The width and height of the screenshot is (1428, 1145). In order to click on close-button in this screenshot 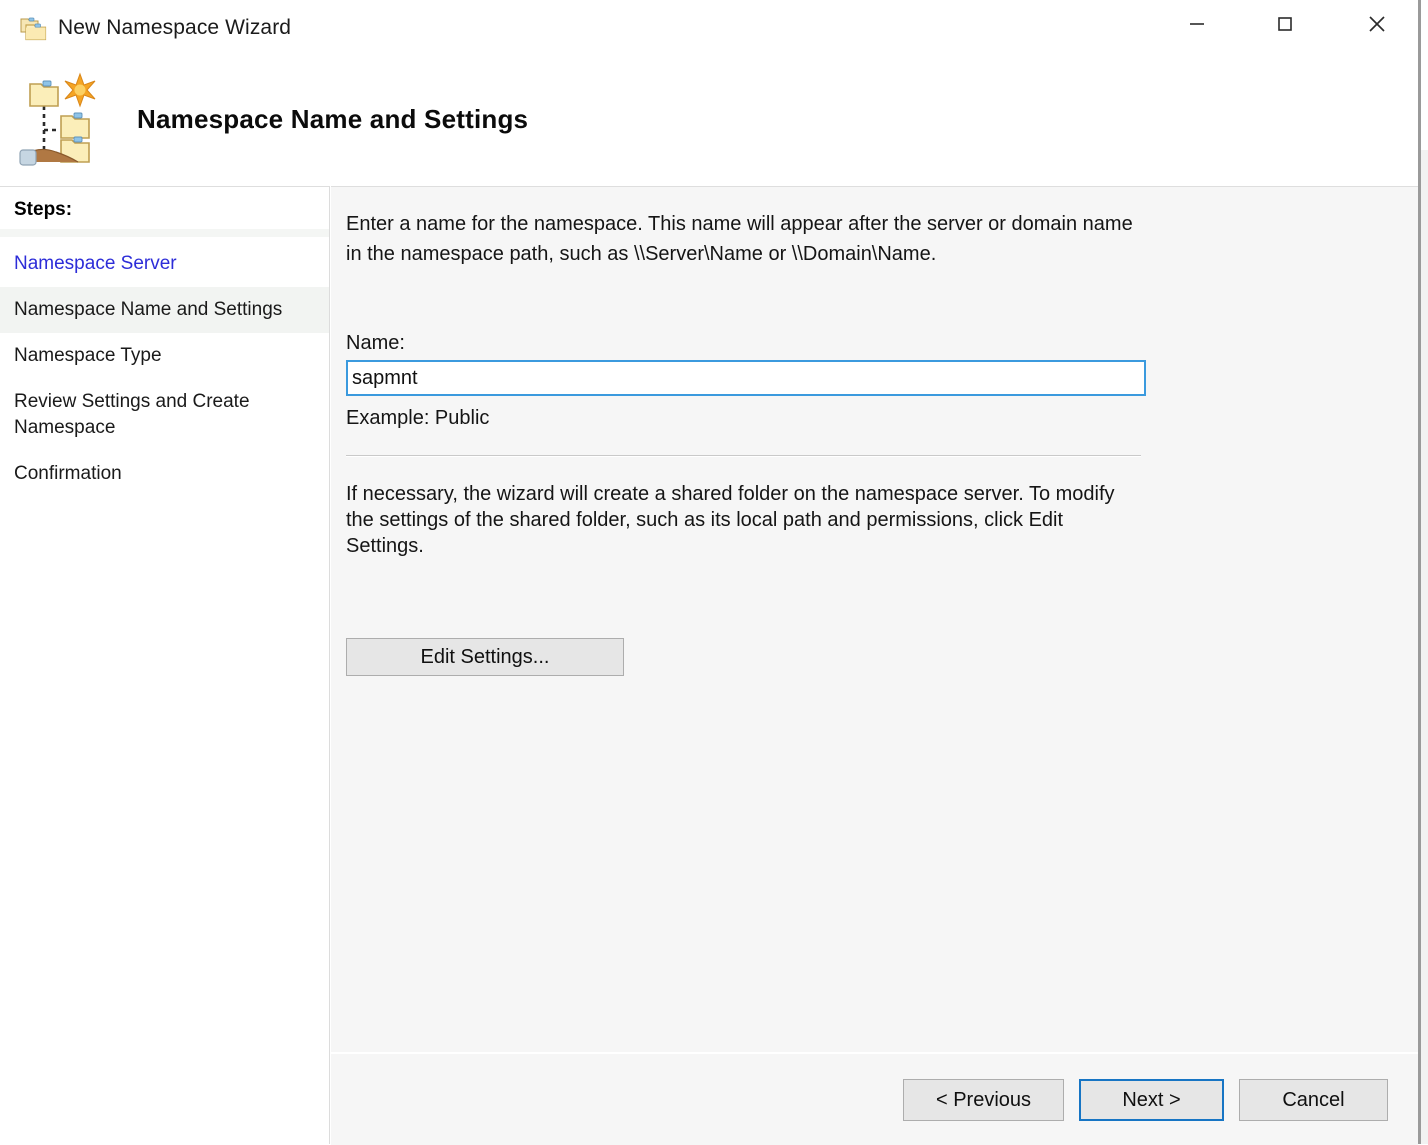, I will do `click(1377, 24)`.